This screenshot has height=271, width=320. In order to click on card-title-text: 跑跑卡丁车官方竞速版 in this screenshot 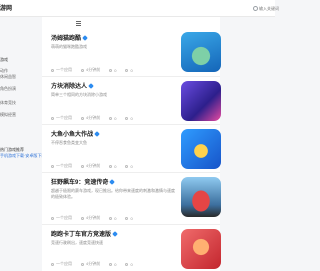, I will do `click(81, 233)`.